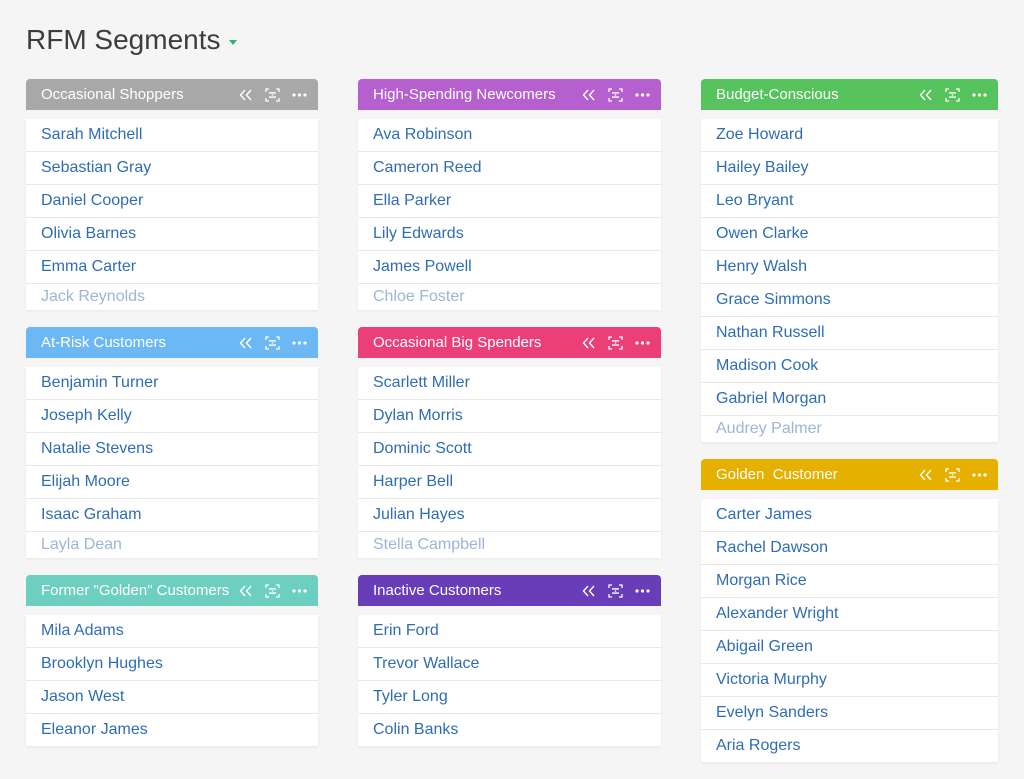  What do you see at coordinates (172, 234) in the screenshot?
I see `customer-card-olivia-barnes: Olivia Barnes` at bounding box center [172, 234].